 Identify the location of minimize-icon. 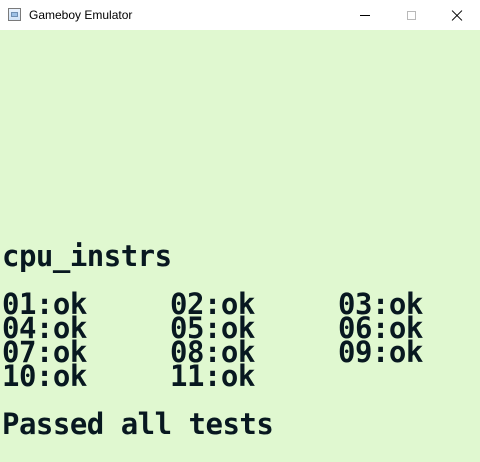
(365, 15).